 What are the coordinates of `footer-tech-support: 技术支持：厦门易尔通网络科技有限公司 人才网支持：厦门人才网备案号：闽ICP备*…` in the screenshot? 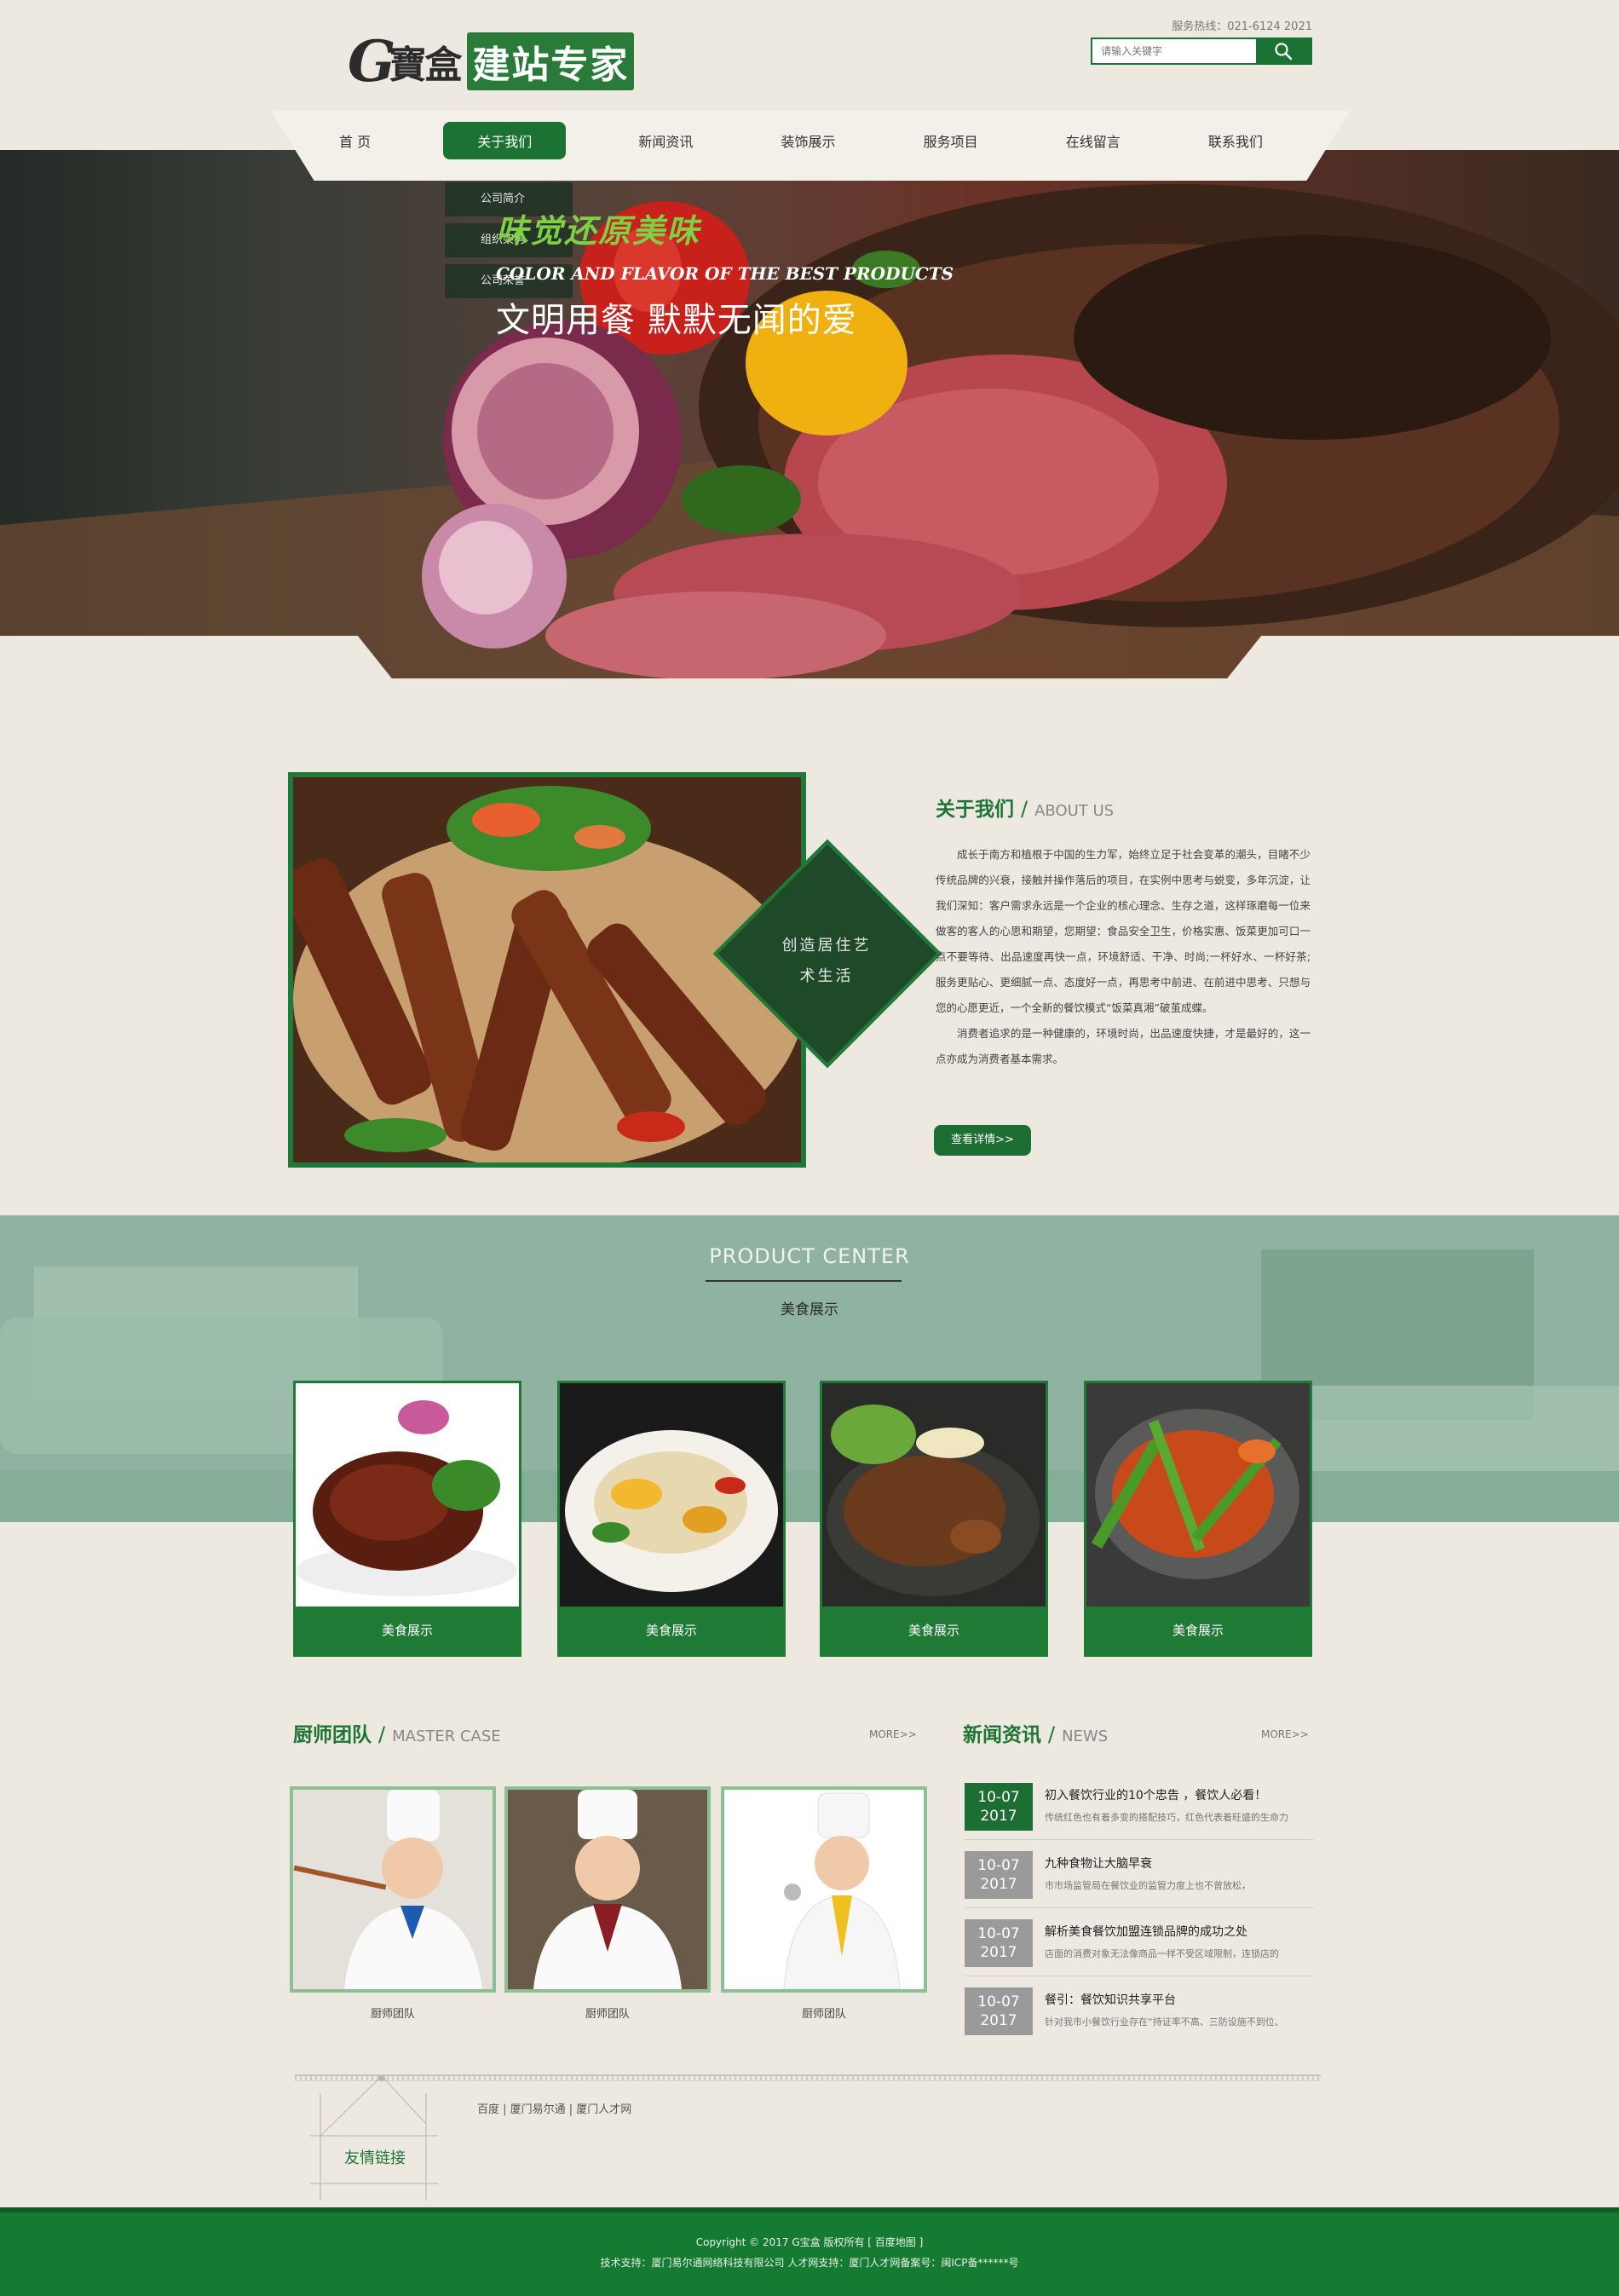 It's located at (809, 2263).